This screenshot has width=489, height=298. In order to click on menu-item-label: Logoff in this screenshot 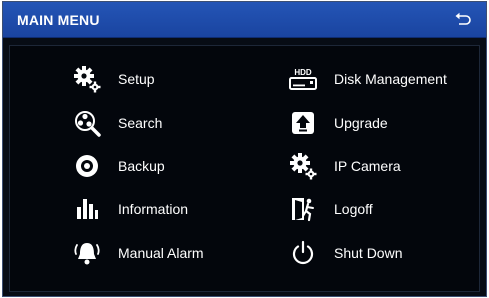, I will do `click(353, 209)`.